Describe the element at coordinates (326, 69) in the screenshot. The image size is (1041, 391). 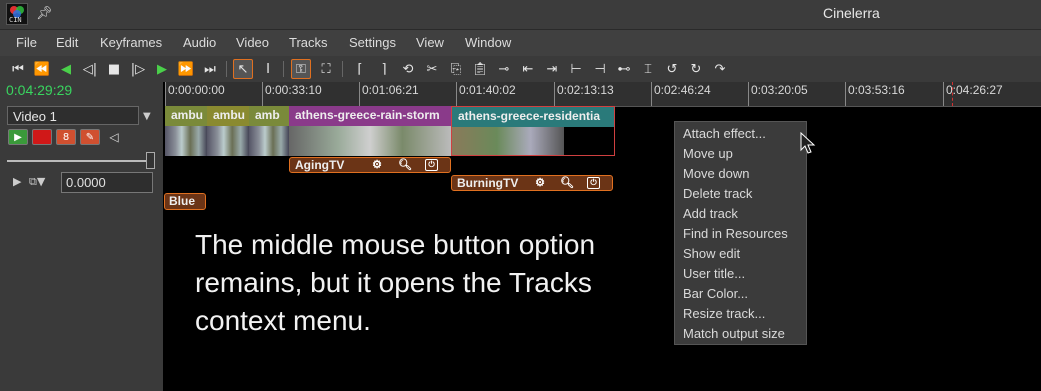
I see `lock-labels-icon: ⛶` at that location.